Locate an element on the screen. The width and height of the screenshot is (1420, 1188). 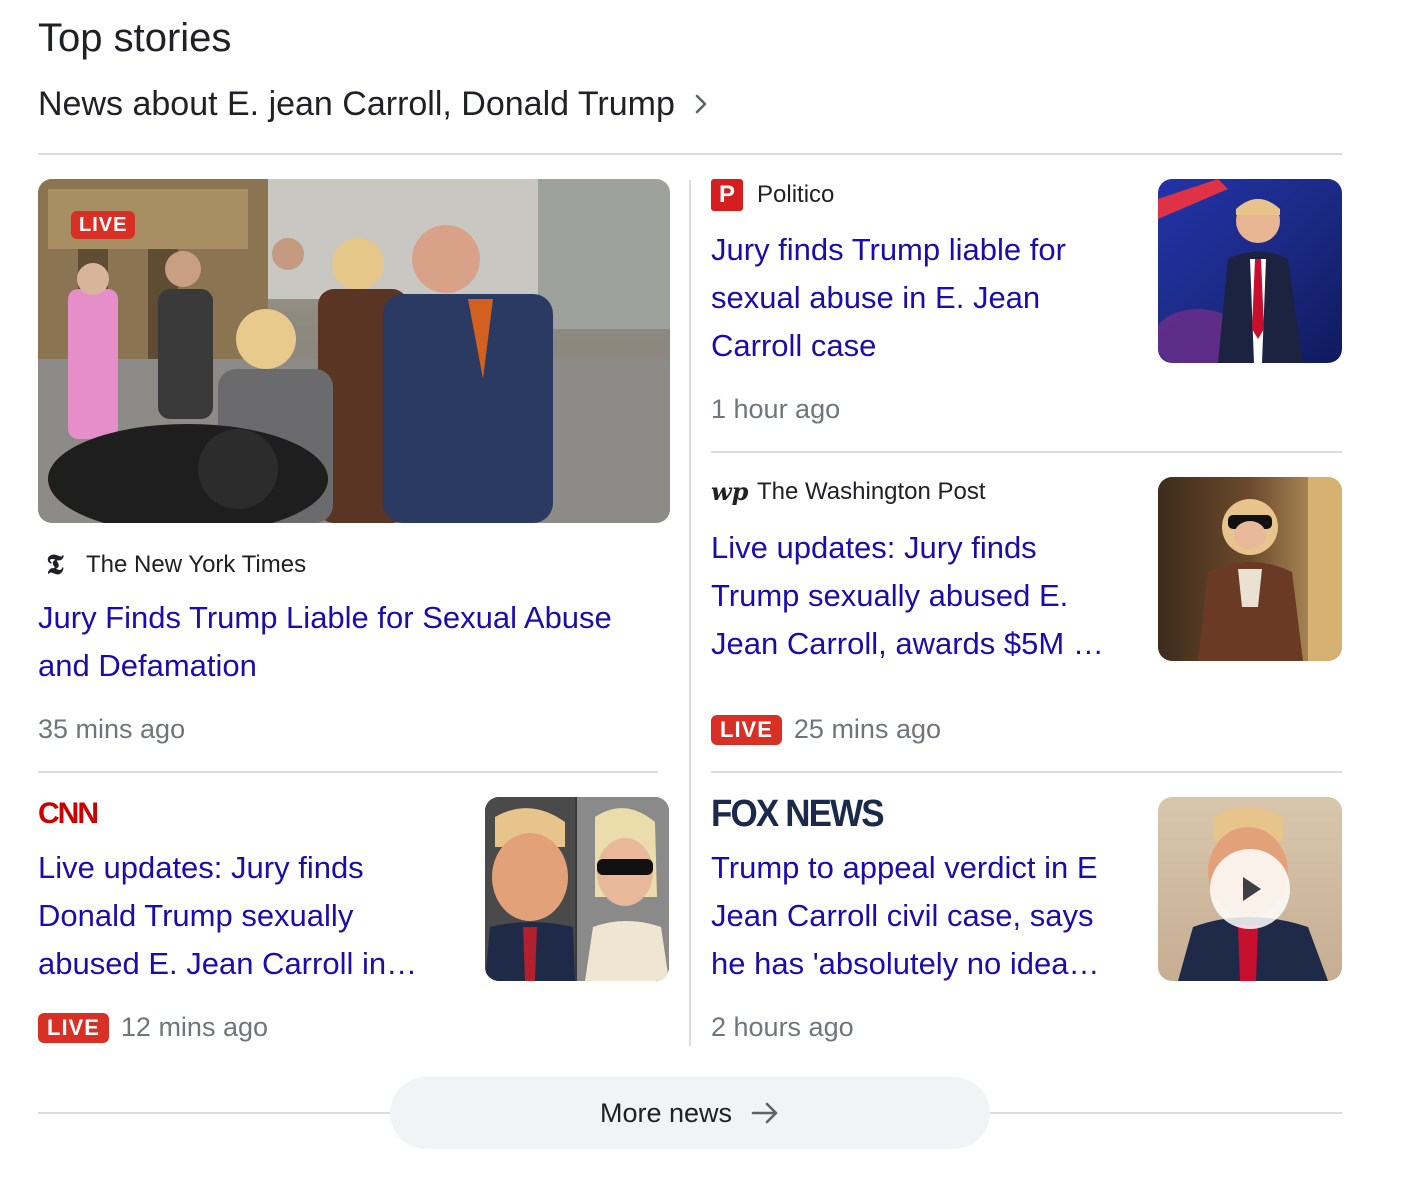
arrow-right-icon is located at coordinates (764, 1113).